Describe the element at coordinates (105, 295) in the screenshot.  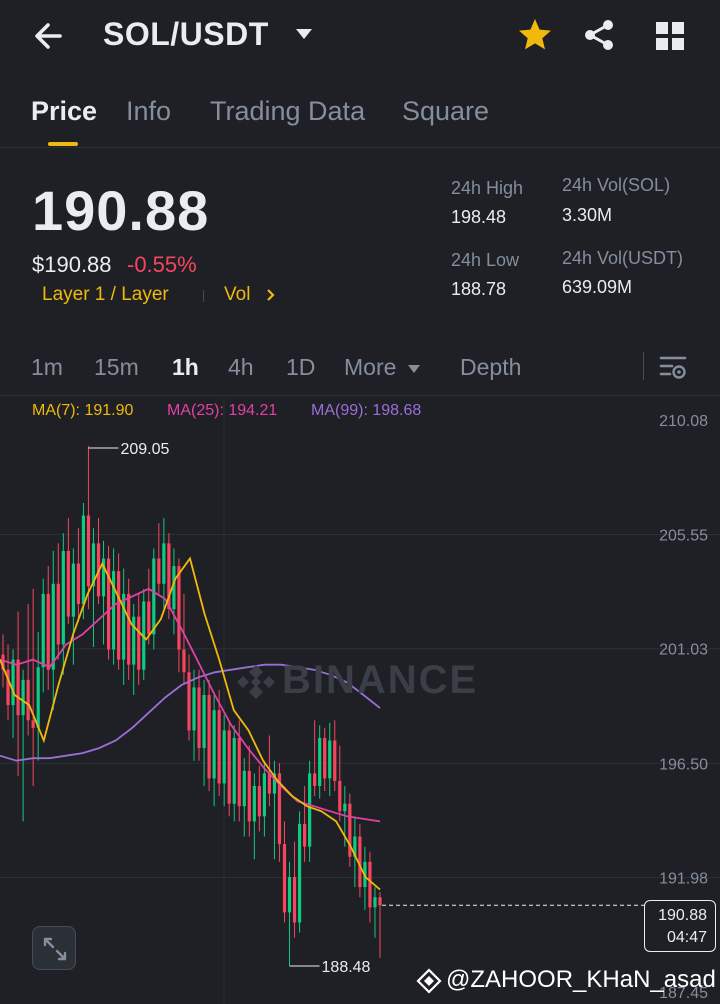
I see `category-tag: Layer 1 / Layer` at that location.